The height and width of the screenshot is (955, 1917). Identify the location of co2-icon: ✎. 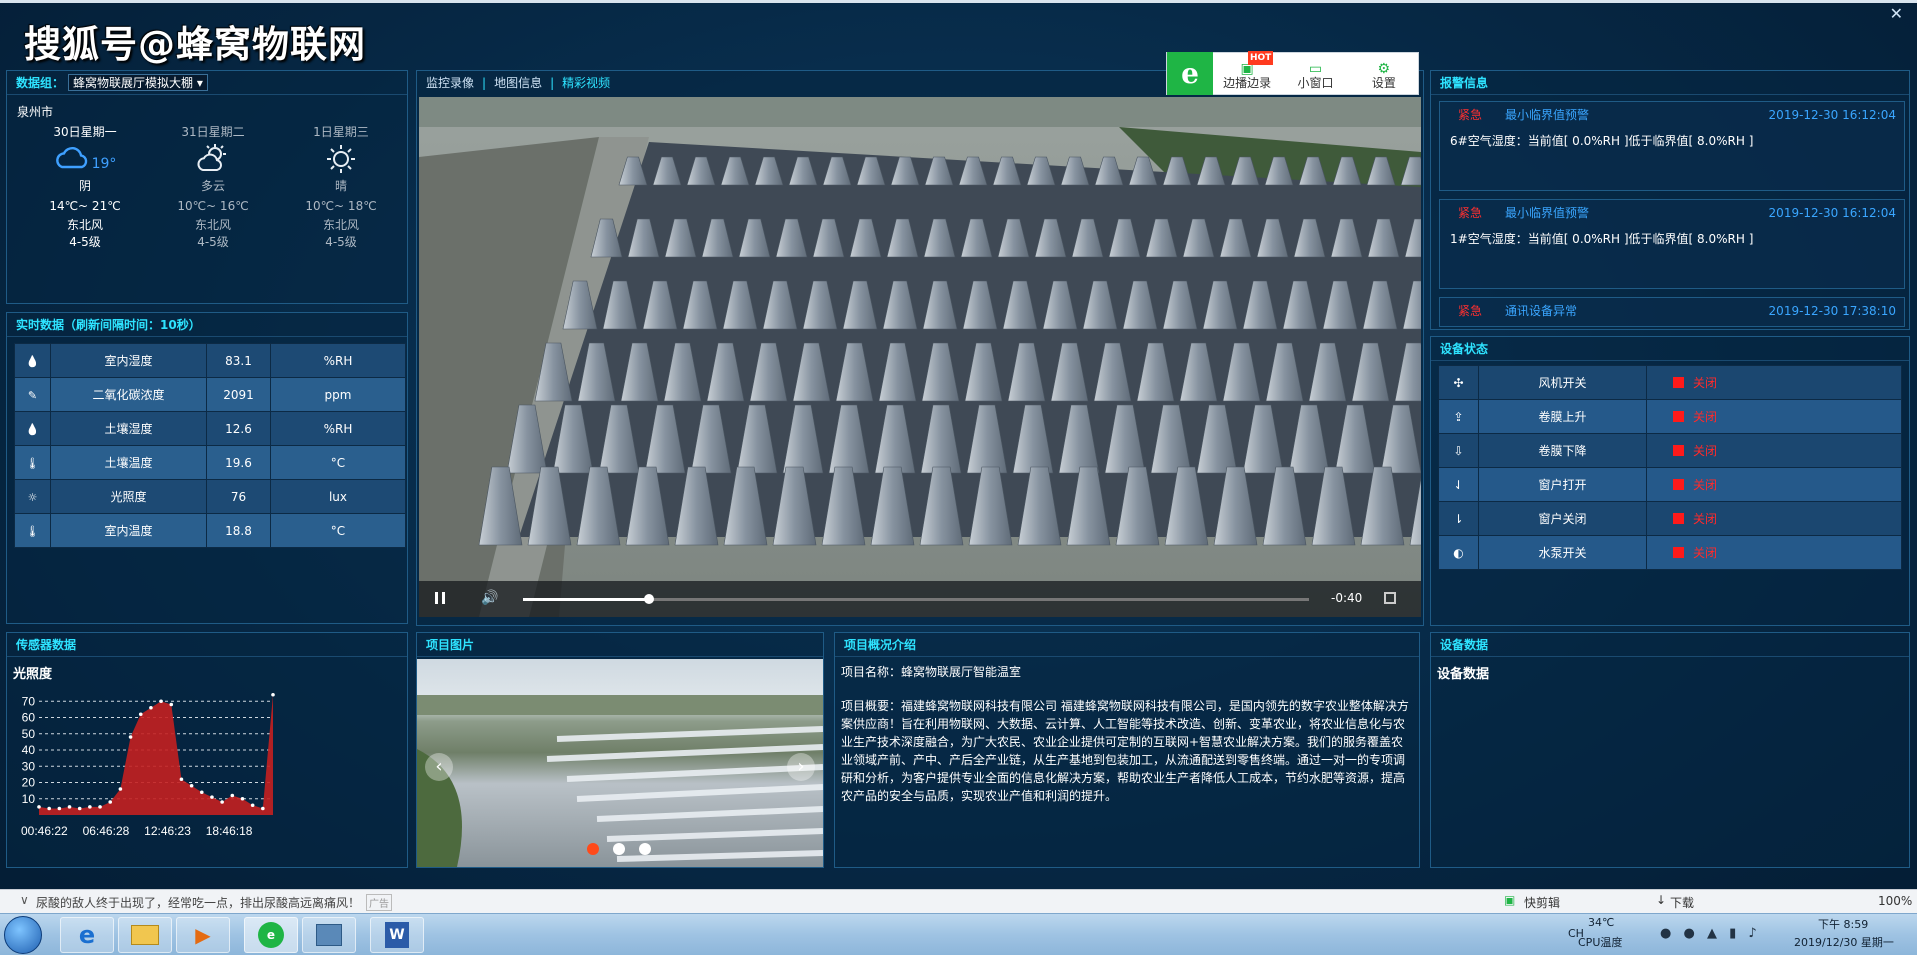
(32, 394).